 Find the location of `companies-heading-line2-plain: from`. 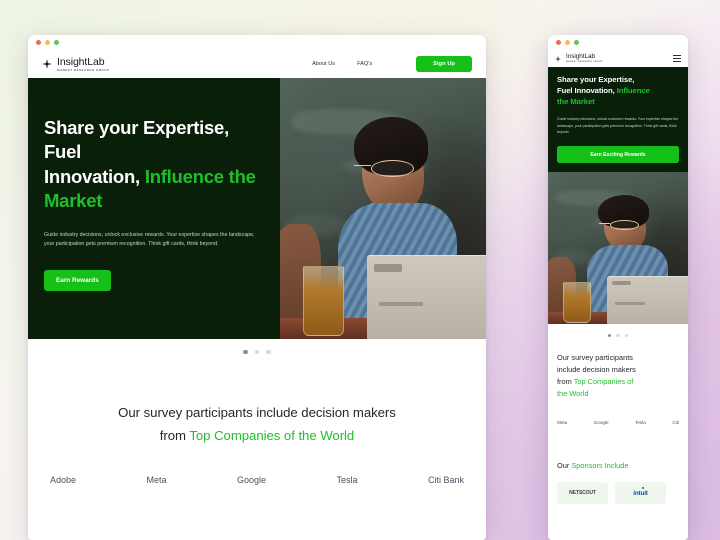

companies-heading-line2-plain: from is located at coordinates (174, 436).